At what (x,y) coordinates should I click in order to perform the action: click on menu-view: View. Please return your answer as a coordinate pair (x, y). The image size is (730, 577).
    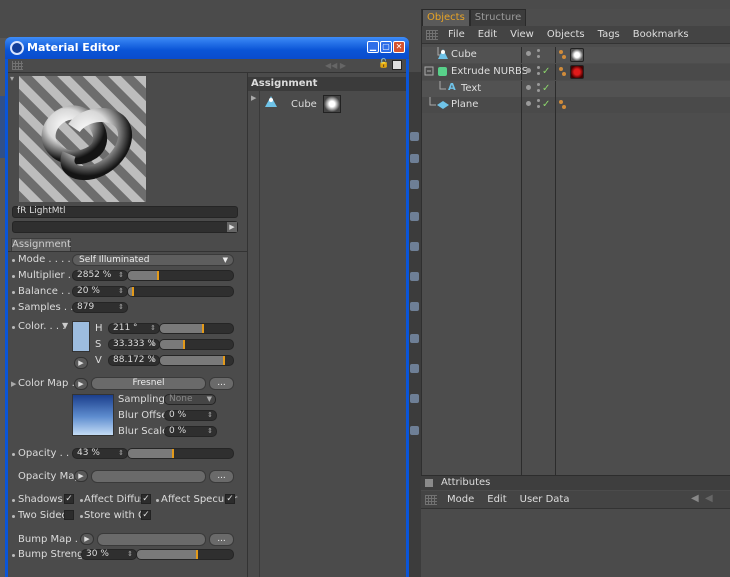
    Looking at the image, I should click on (522, 34).